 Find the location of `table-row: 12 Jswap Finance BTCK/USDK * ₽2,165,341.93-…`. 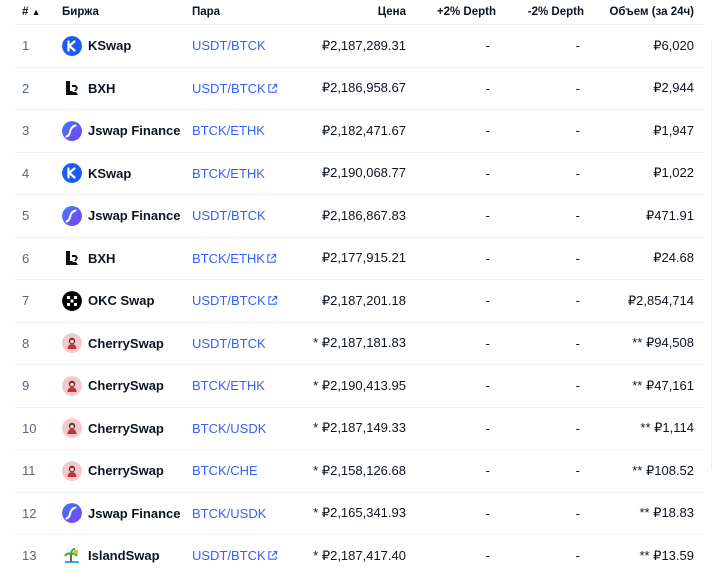

table-row: 12 Jswap Finance BTCK/USDK * ₽2,165,341.93-… is located at coordinates (359, 513).